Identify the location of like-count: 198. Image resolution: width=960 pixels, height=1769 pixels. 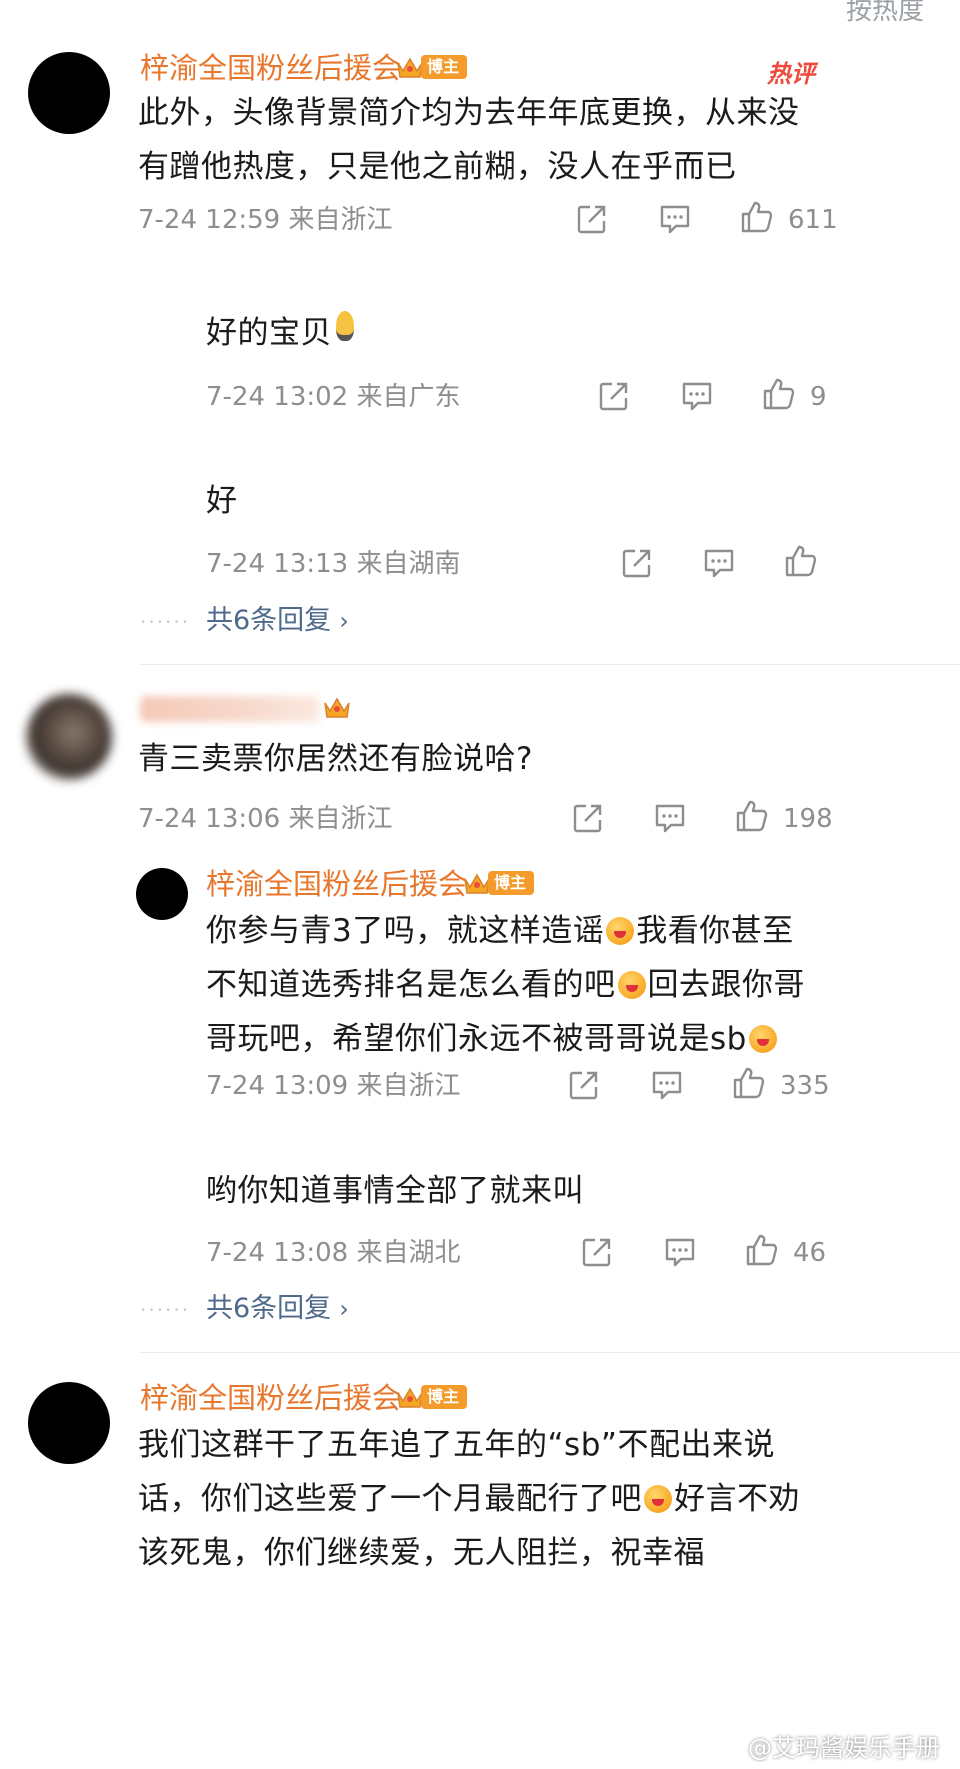
(808, 819).